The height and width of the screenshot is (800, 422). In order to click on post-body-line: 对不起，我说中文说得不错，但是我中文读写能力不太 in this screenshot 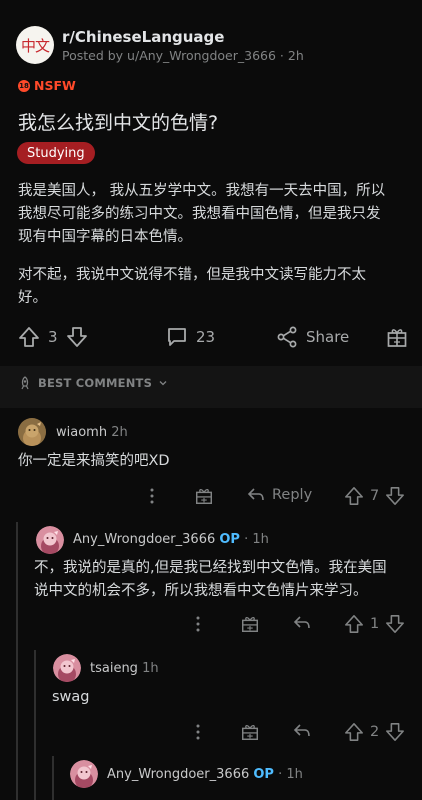, I will do `click(192, 275)`.